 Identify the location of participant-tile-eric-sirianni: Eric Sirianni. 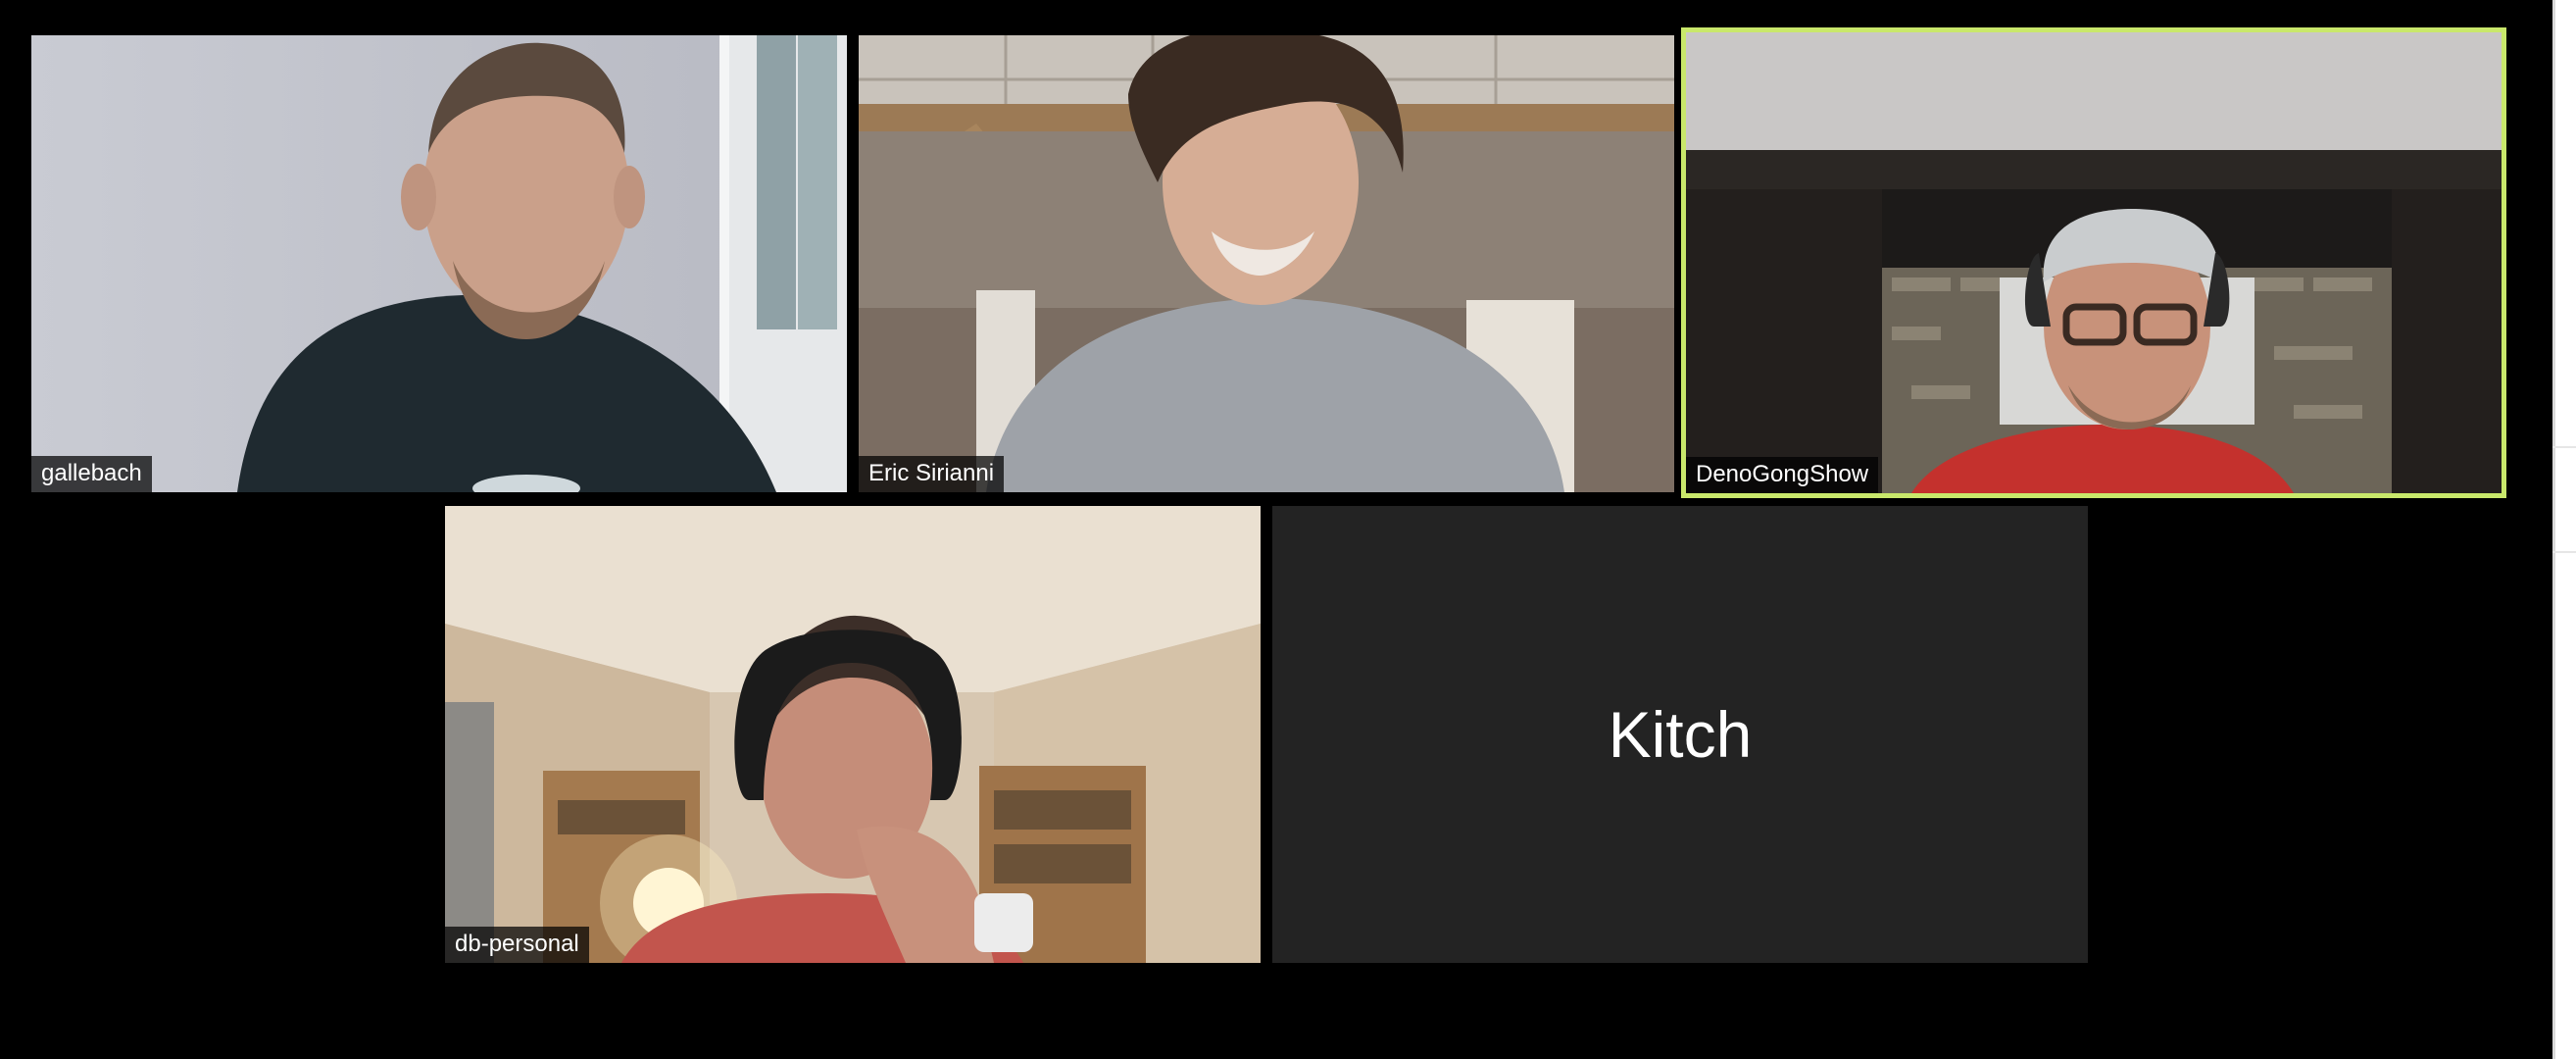
(1266, 263).